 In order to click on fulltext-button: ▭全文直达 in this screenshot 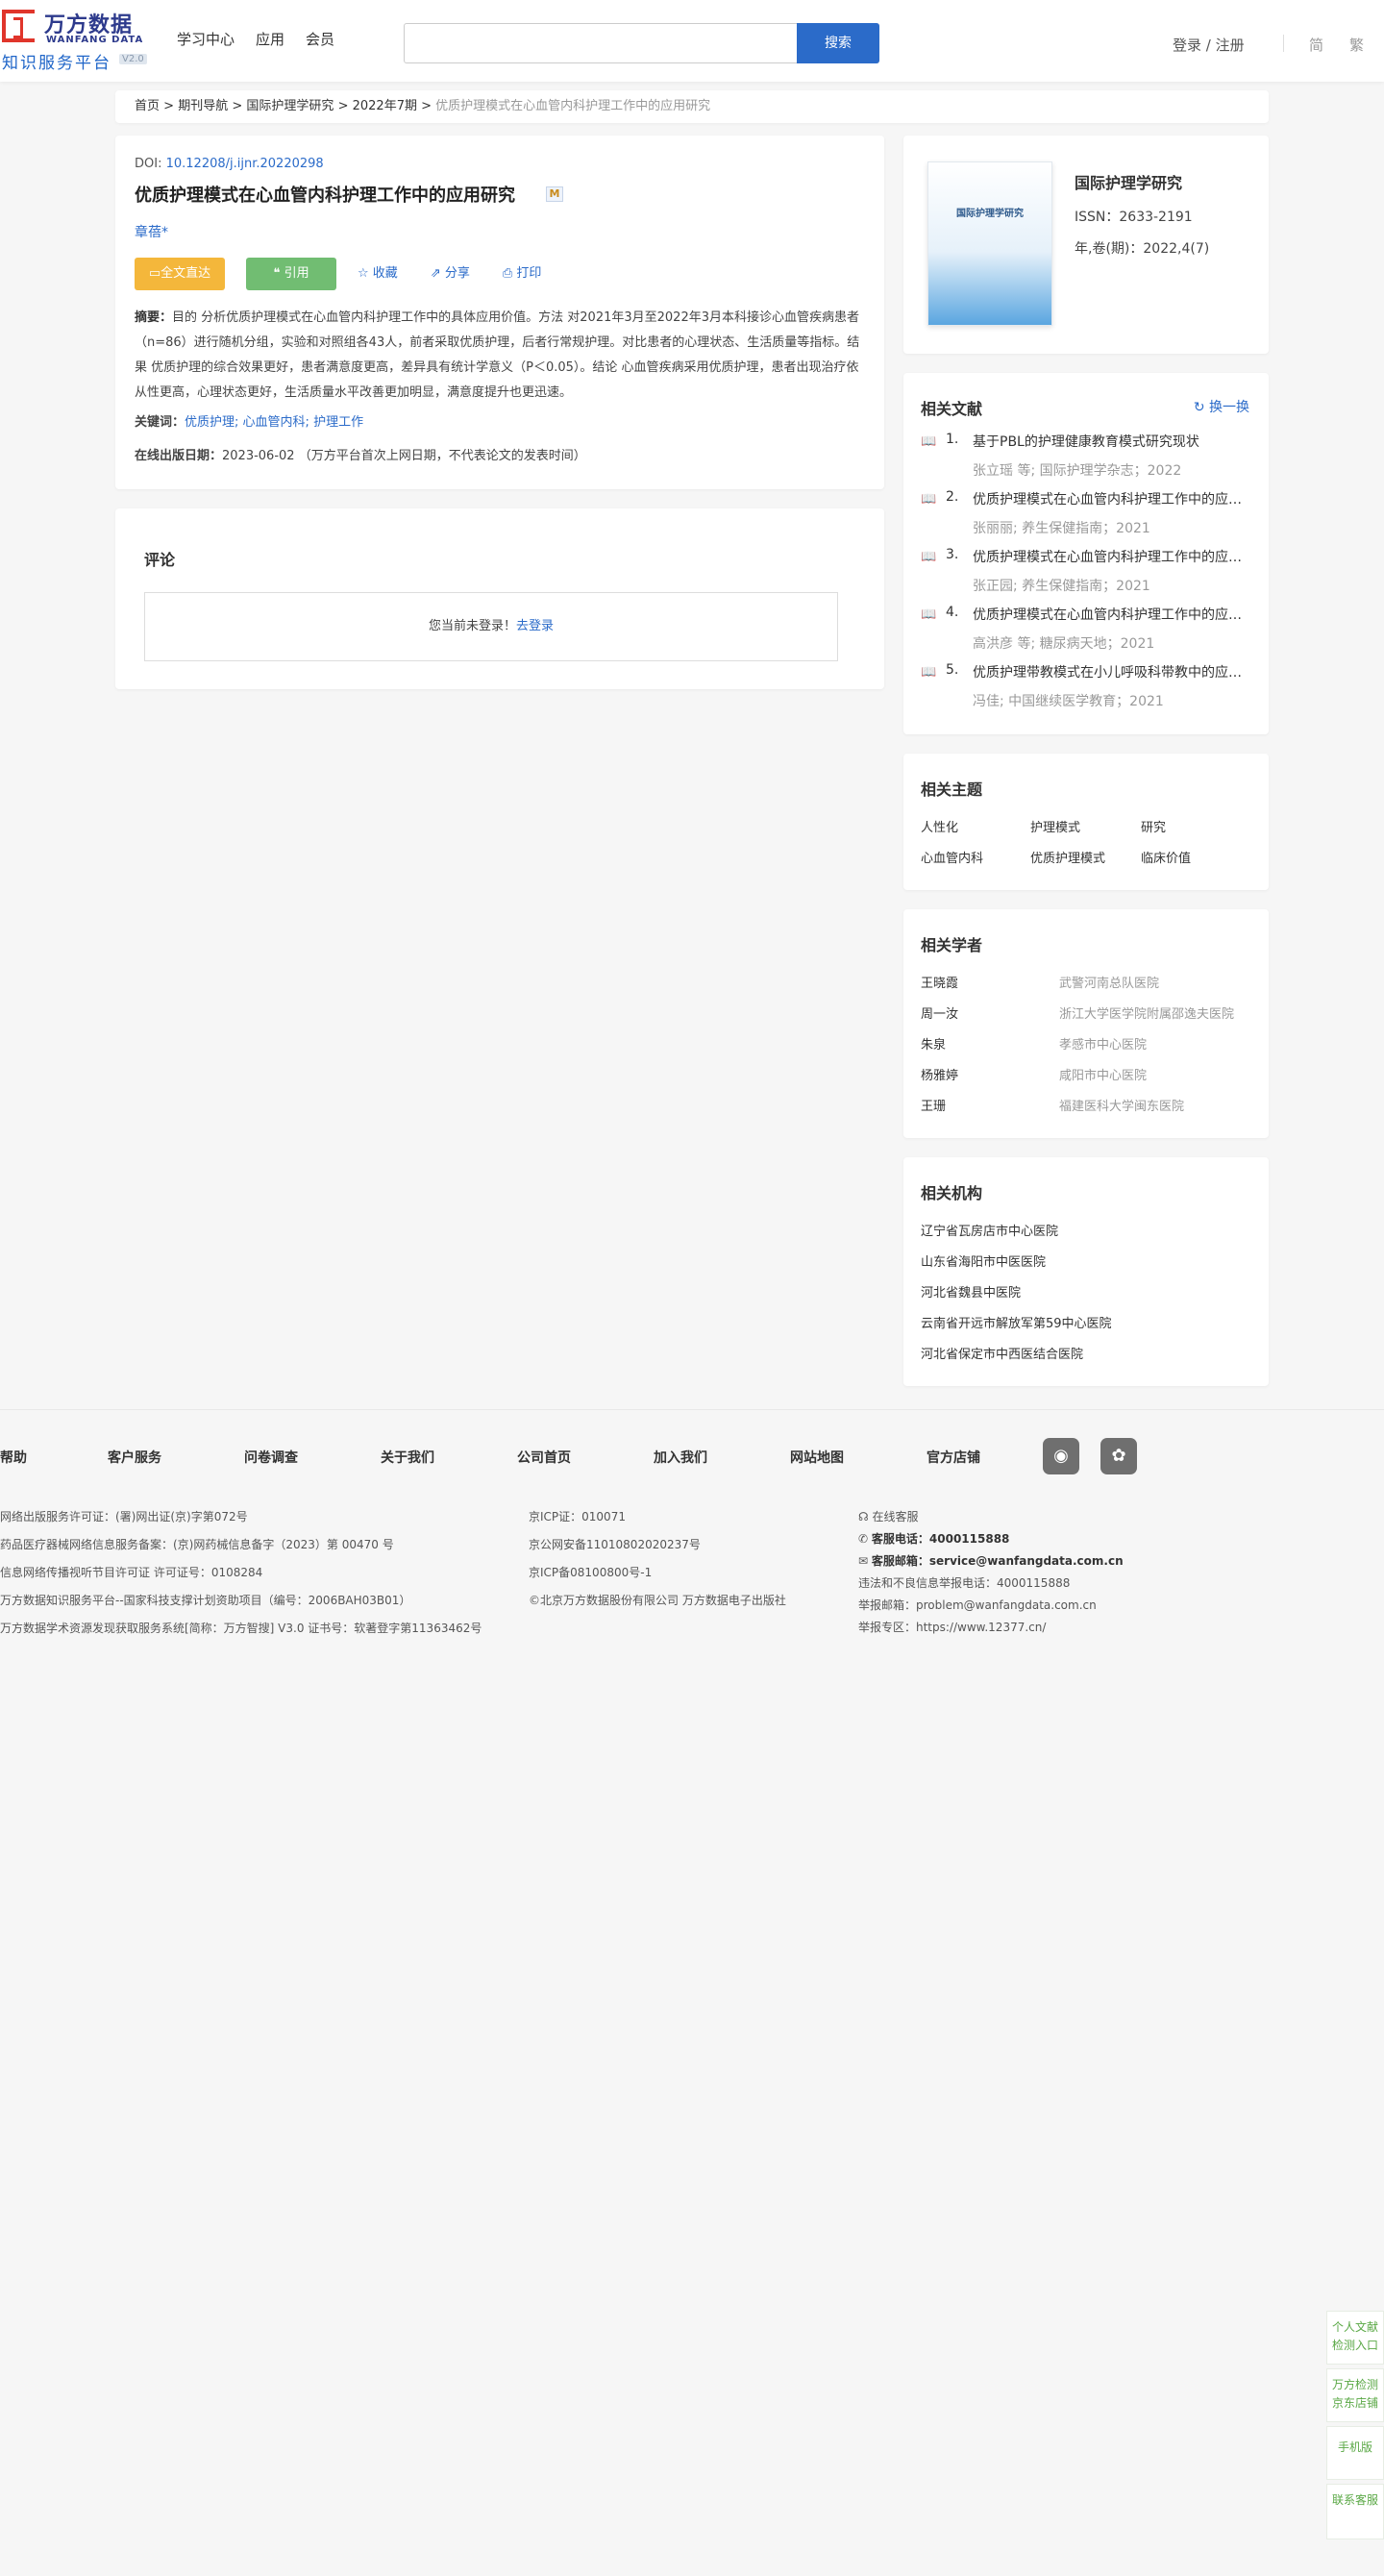, I will do `click(180, 274)`.